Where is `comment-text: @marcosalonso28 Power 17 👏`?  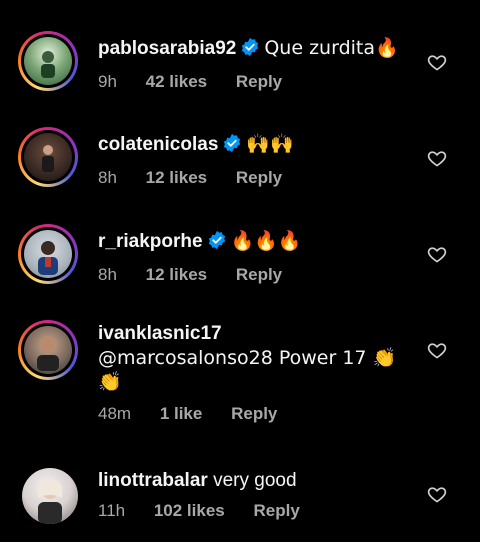 comment-text: @marcosalonso28 Power 17 👏 is located at coordinates (247, 358).